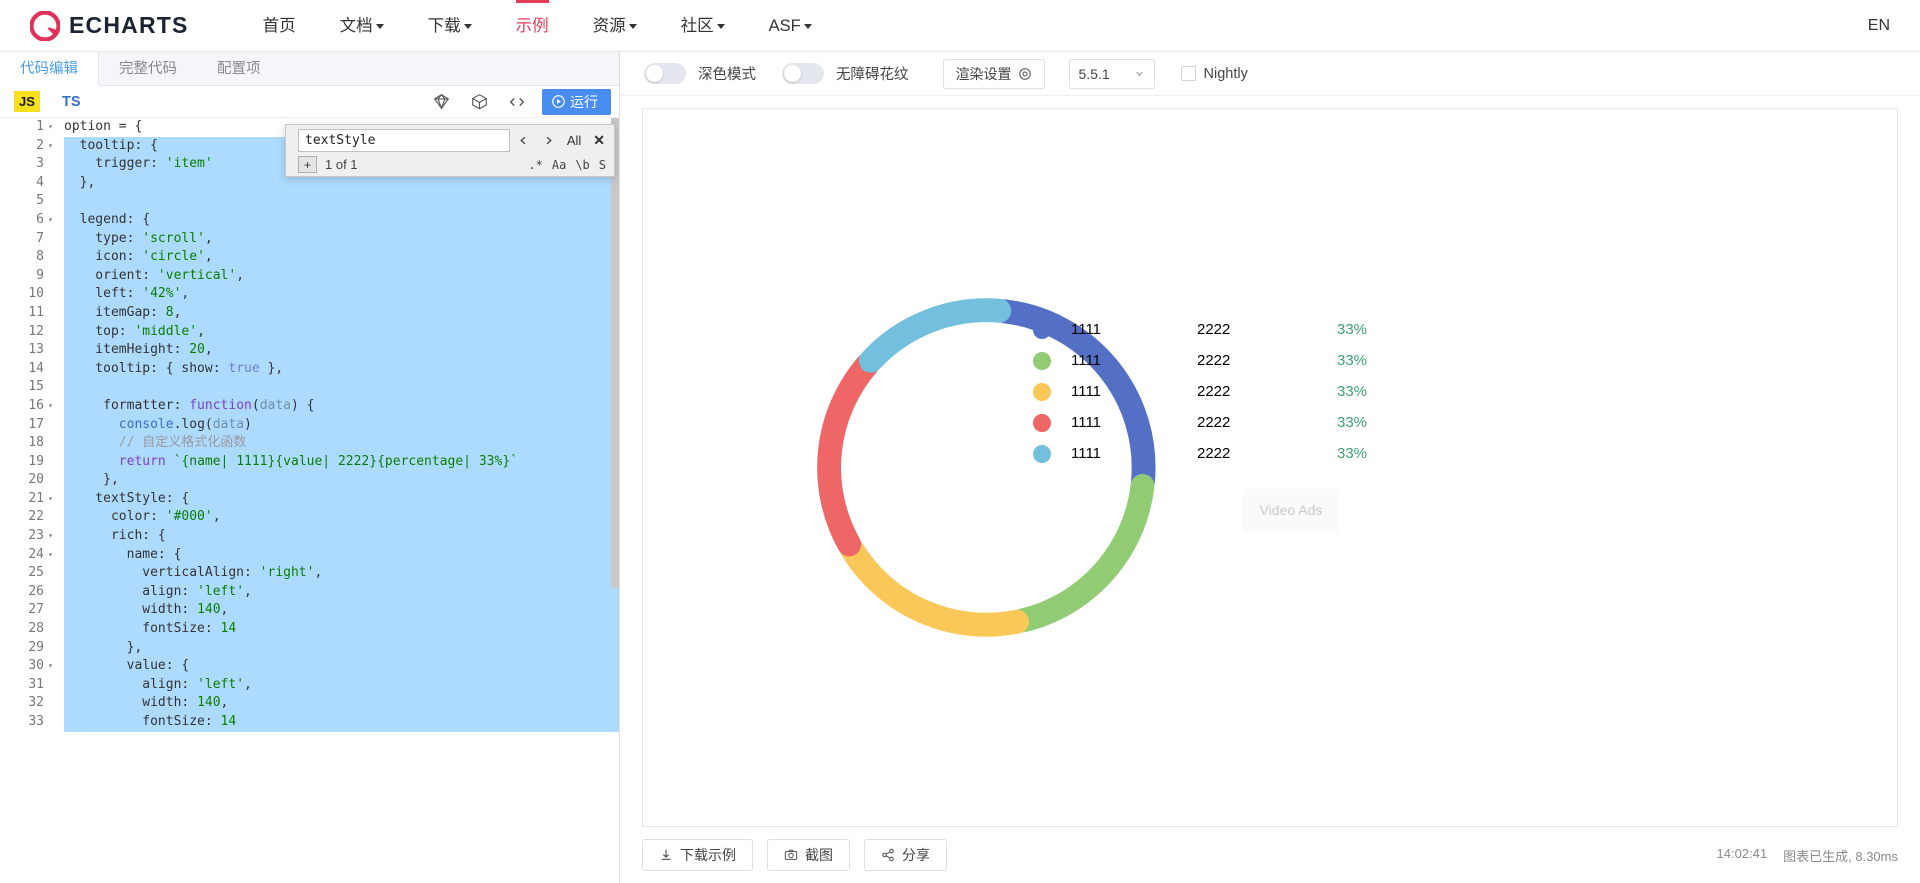  What do you see at coordinates (341, 406) in the screenshot?
I see `code-line: formatter: function(data) {` at bounding box center [341, 406].